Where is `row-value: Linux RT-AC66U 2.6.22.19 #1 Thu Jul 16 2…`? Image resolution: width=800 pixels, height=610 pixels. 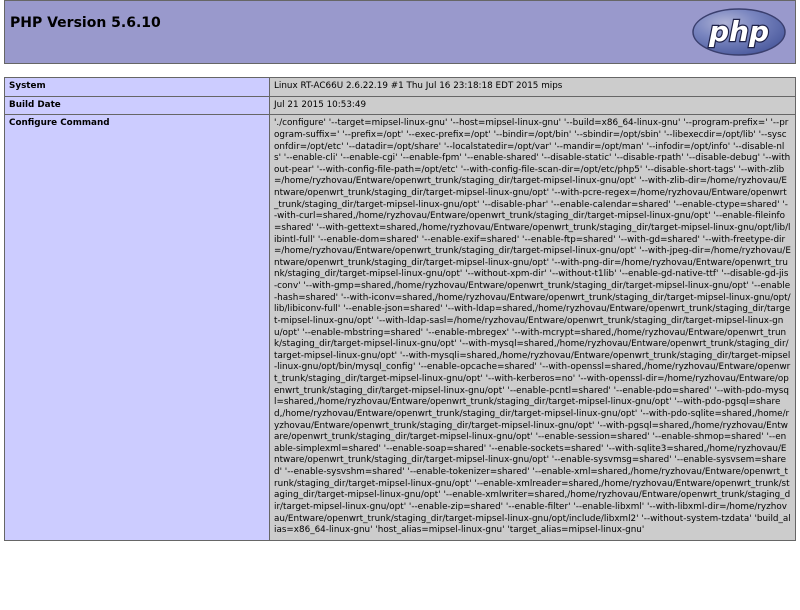
row-value: Linux RT-AC66U 2.6.22.19 #1 Thu Jul 16 2… is located at coordinates (532, 87).